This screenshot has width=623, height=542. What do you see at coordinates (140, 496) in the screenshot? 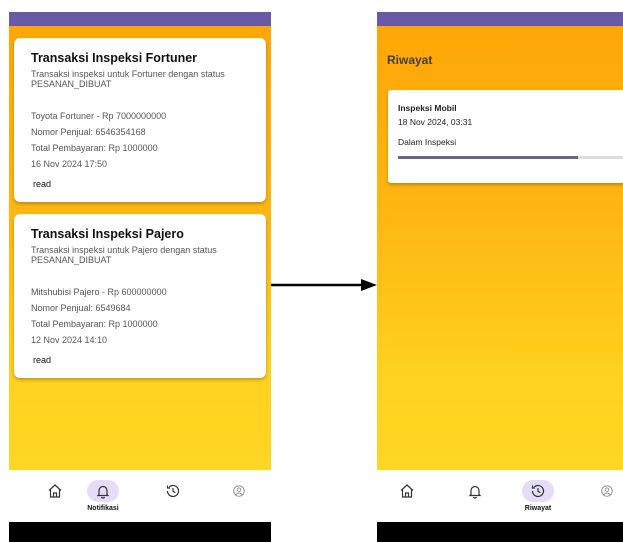
I see `bottom-navigation: Notifikasi` at bounding box center [140, 496].